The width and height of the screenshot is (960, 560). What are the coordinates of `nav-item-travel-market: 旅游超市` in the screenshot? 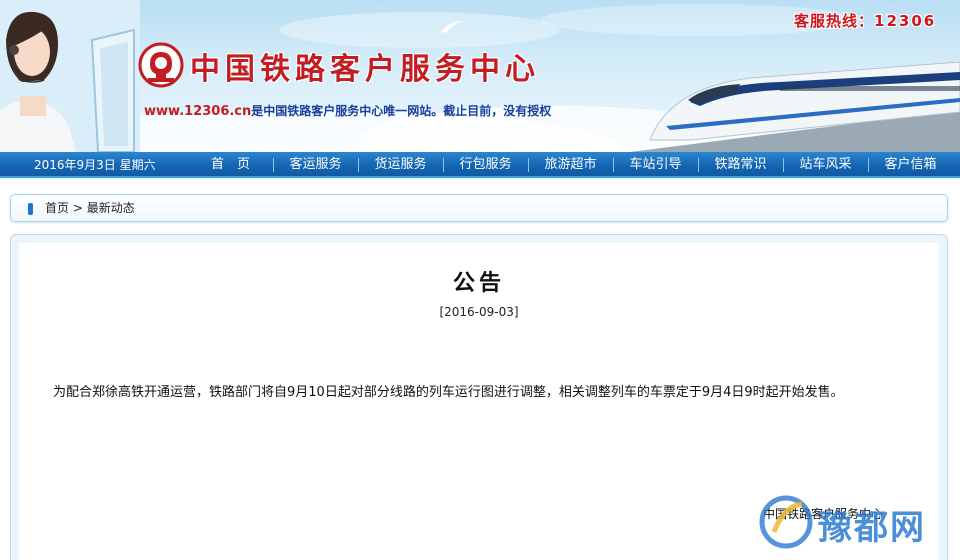 It's located at (570, 165).